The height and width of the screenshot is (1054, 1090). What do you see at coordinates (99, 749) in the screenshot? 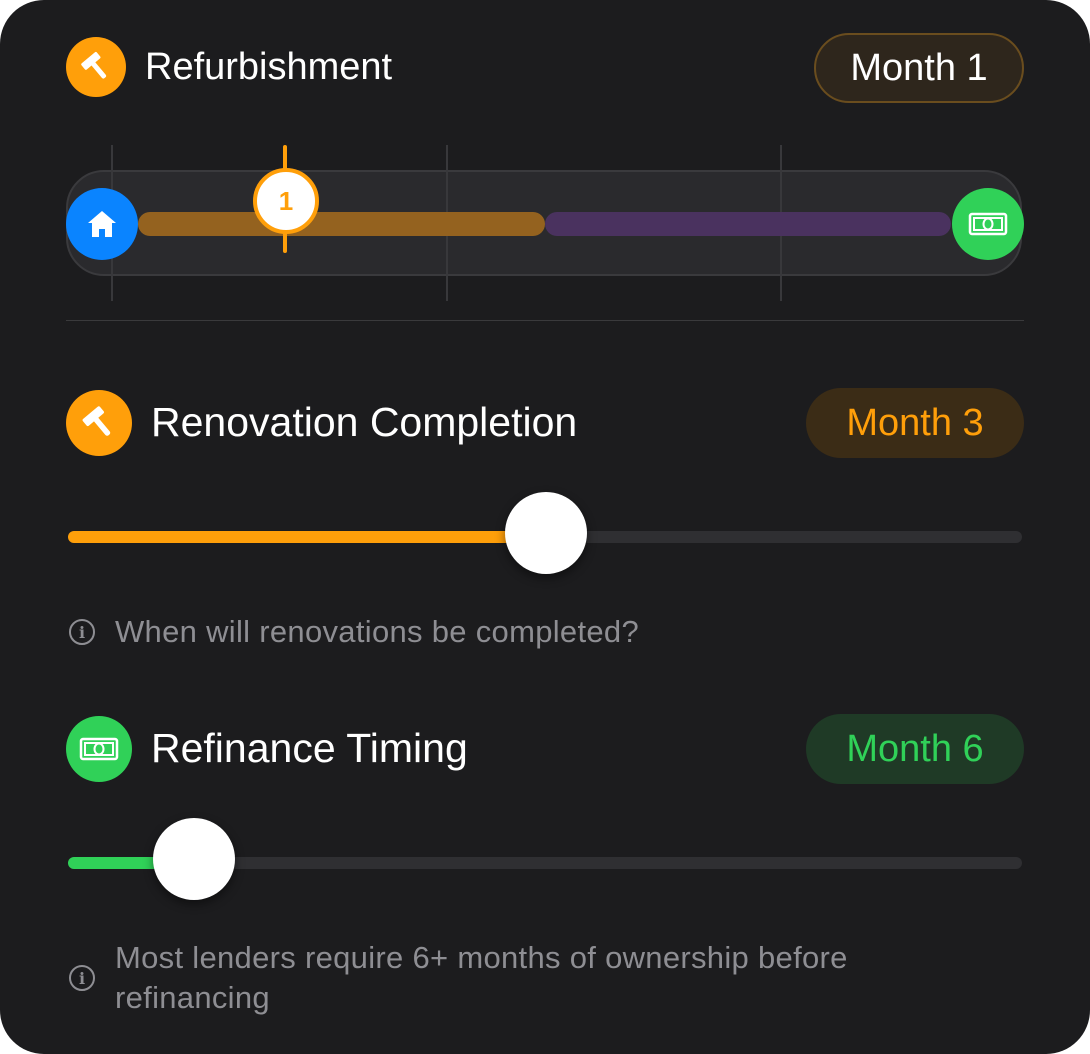
I see `refinance-title-banknote-icon` at bounding box center [99, 749].